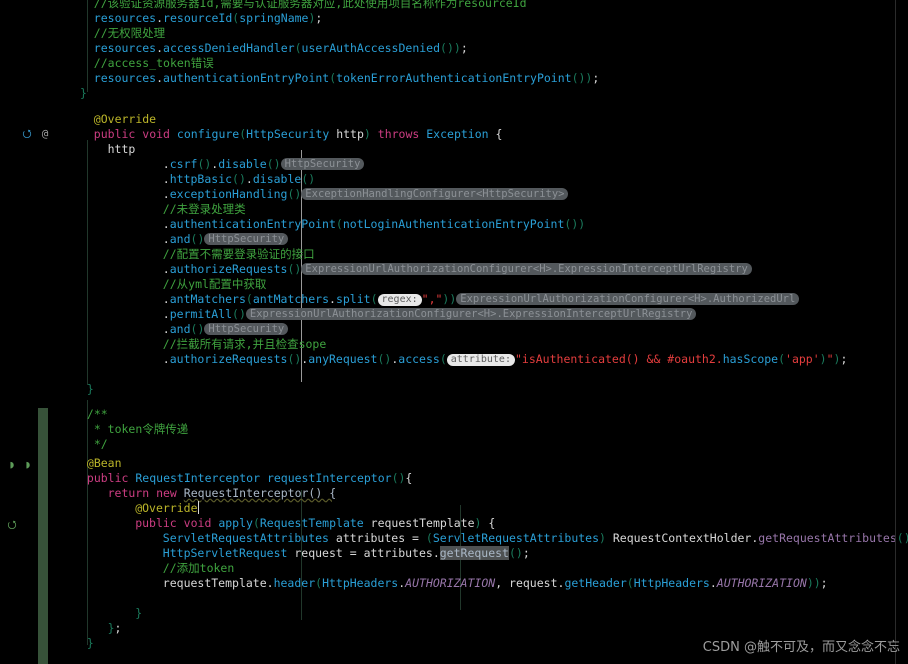 This screenshot has width=908, height=664. What do you see at coordinates (97, 414) in the screenshot?
I see `code-token: /**` at bounding box center [97, 414].